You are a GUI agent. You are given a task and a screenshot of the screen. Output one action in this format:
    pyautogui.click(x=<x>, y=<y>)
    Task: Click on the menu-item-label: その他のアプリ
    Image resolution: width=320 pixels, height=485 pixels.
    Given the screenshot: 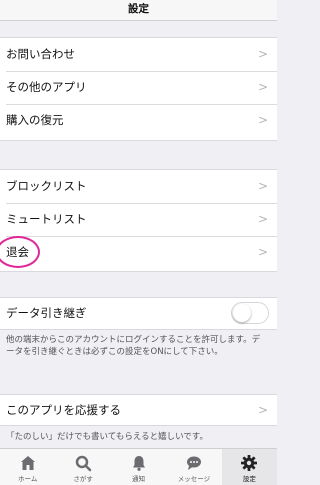 What is the action you would take?
    pyautogui.click(x=46, y=87)
    